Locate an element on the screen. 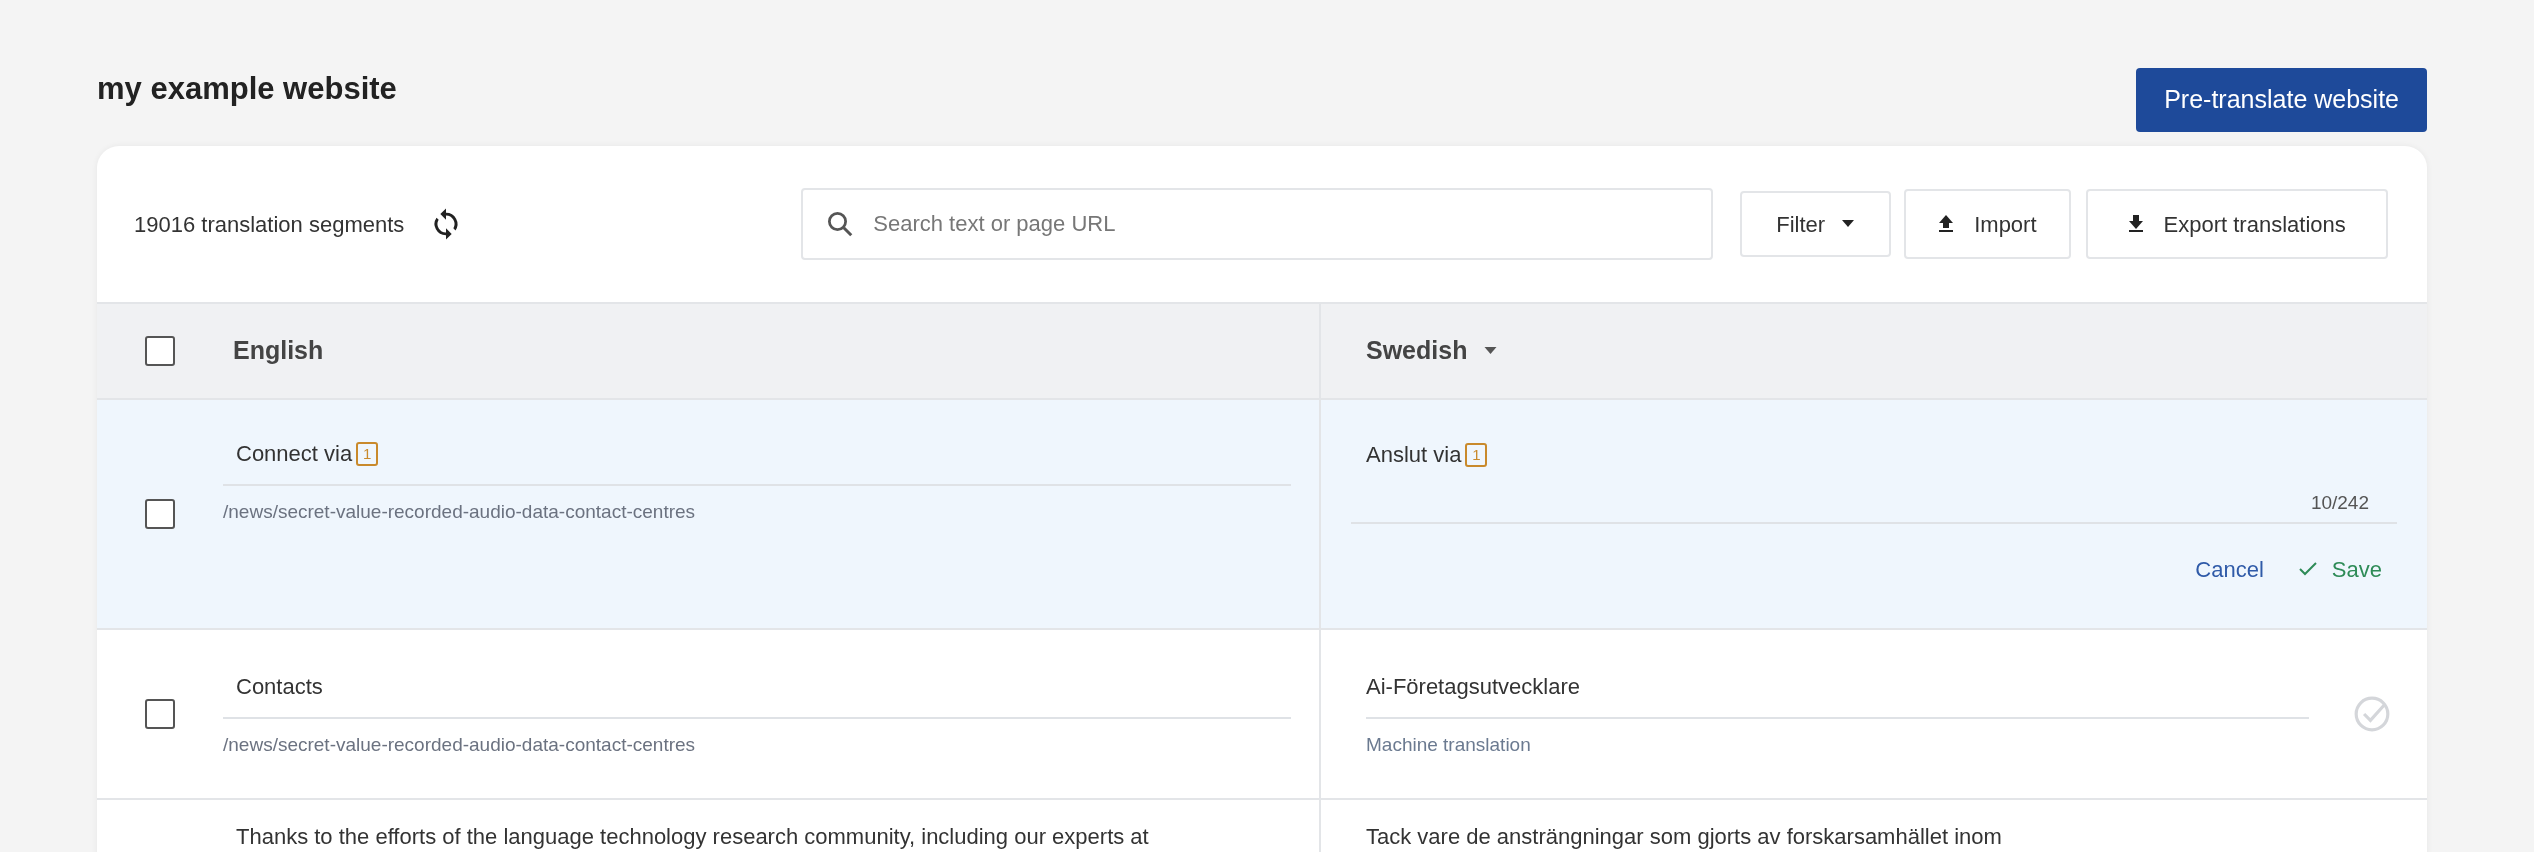  translation-text: Anslut via is located at coordinates (1414, 454).